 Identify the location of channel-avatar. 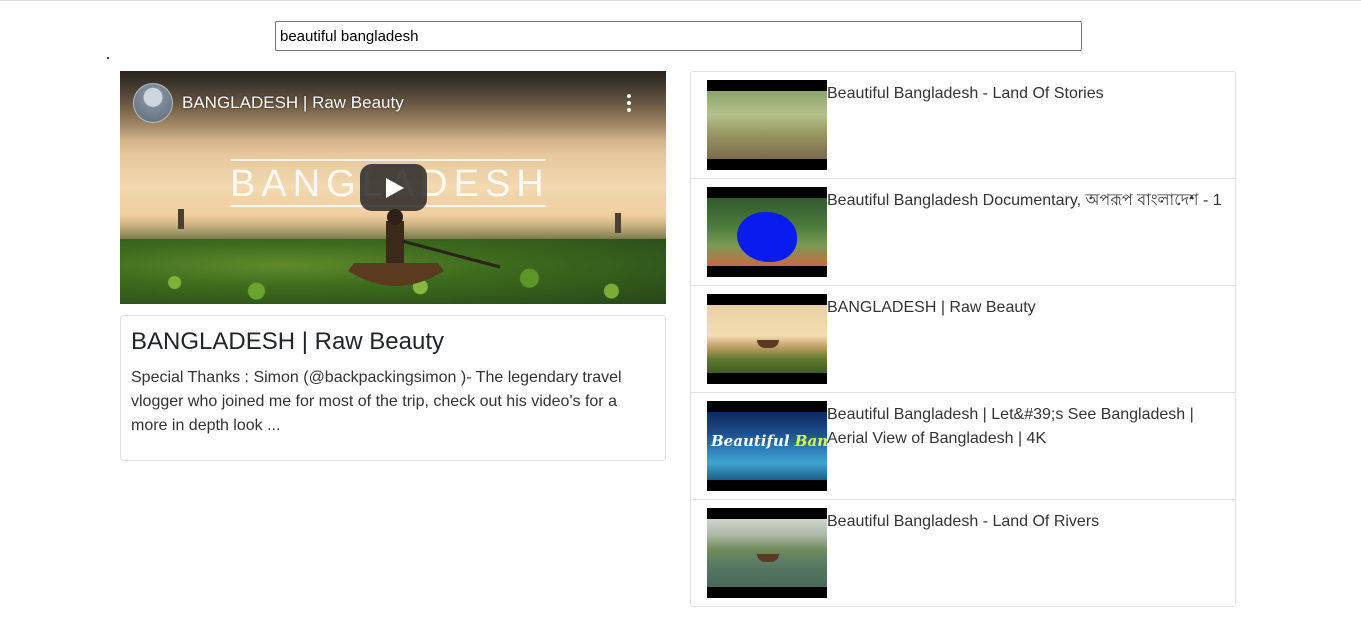
(153, 103).